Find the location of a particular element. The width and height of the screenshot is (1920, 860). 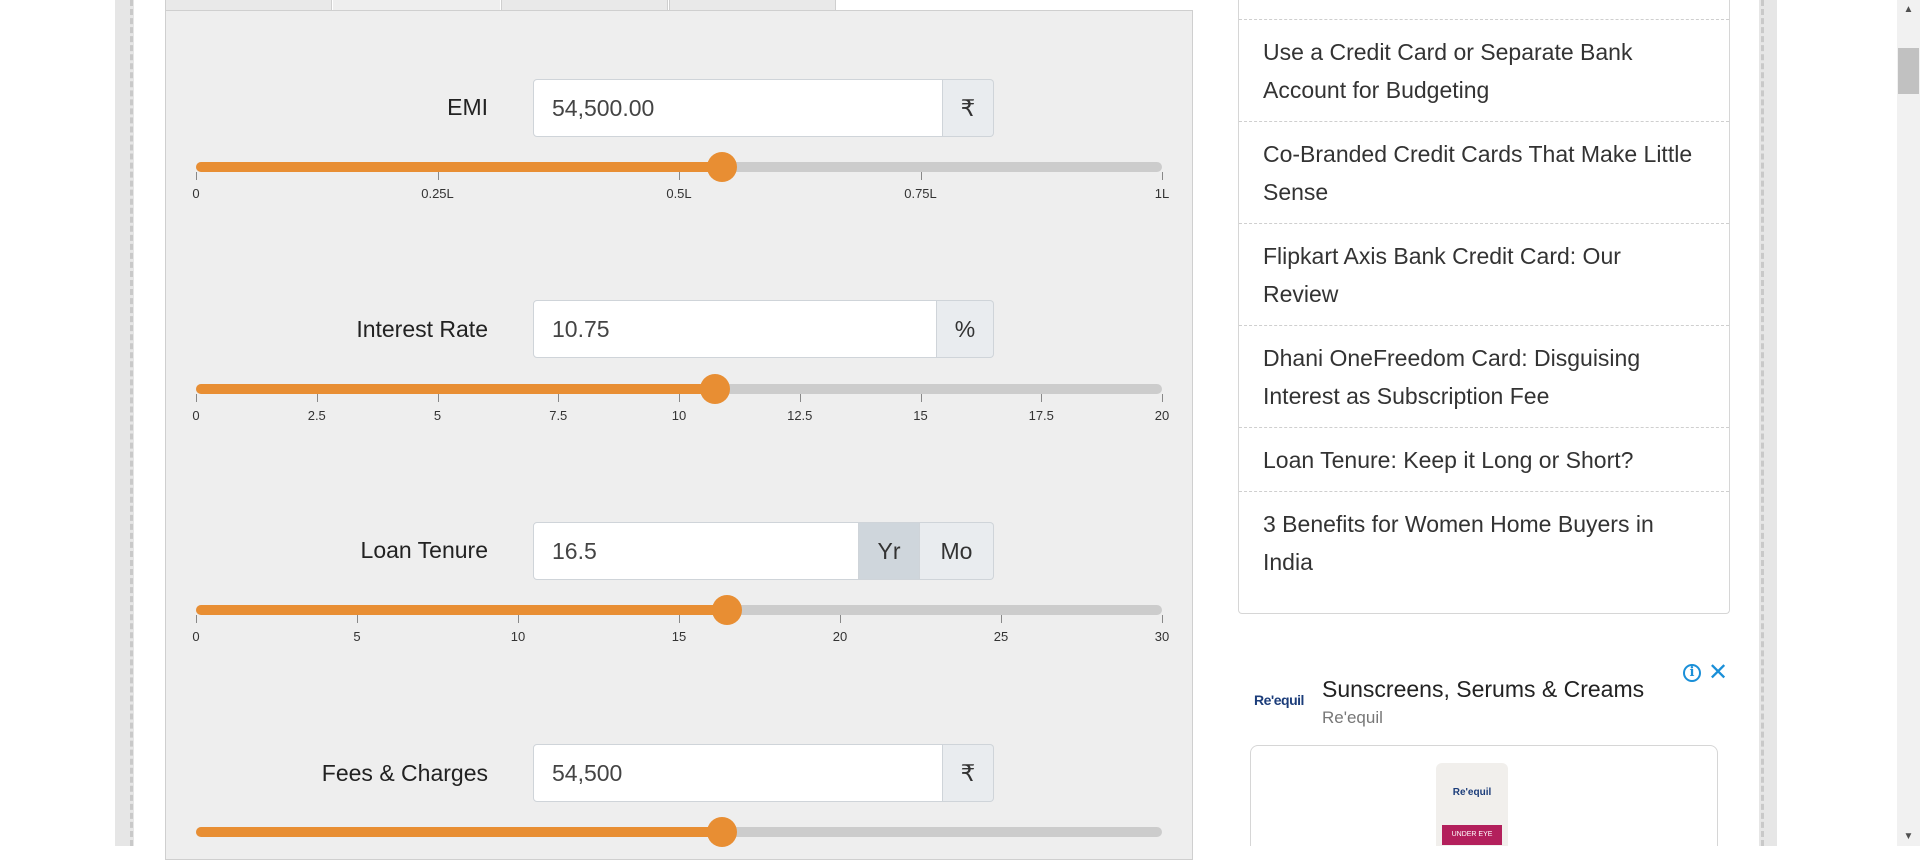

scroll-down-arrow-icon: ▼ is located at coordinates (1908, 836).